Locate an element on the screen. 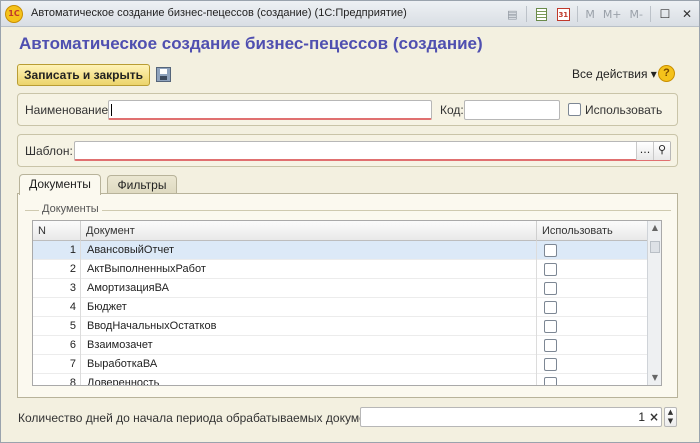  save-and-close-button: Записать и закрыть is located at coordinates (83, 75).